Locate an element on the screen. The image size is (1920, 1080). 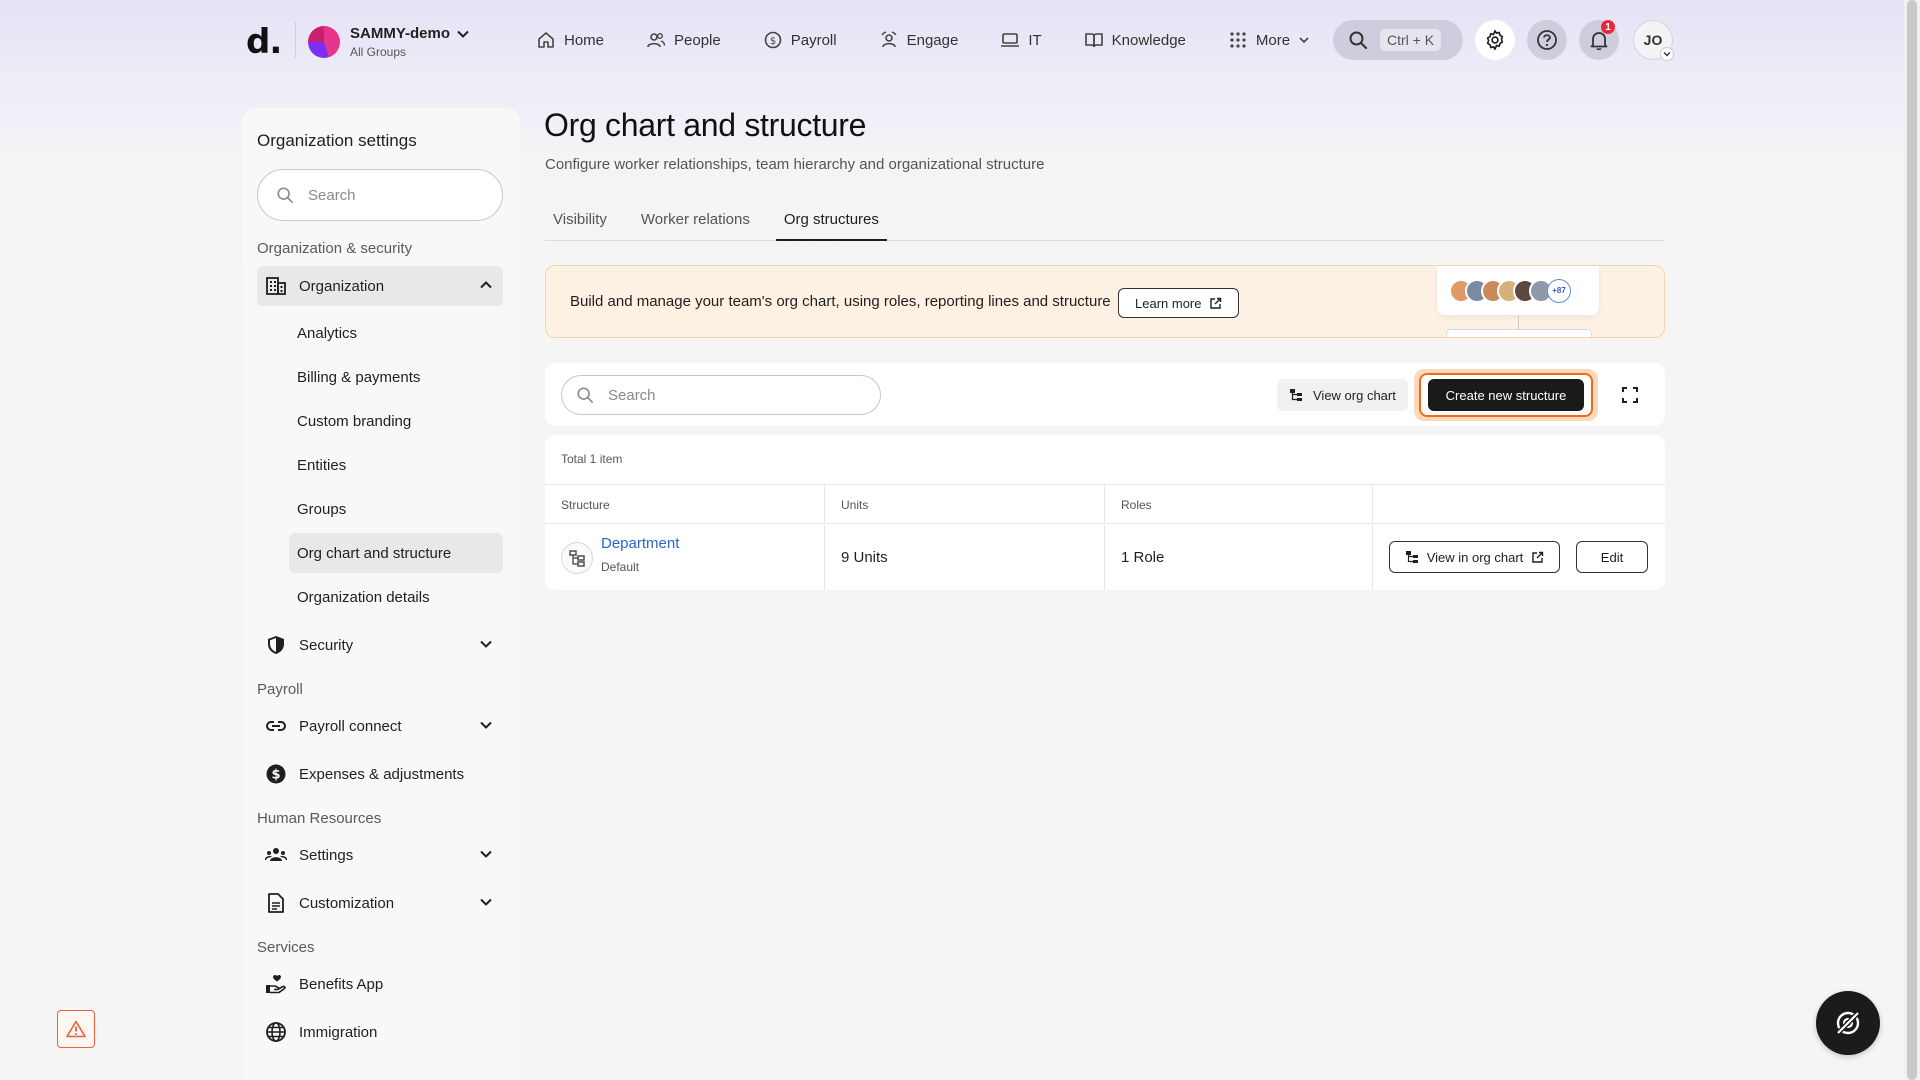
nav-more: More is located at coordinates (1269, 40).